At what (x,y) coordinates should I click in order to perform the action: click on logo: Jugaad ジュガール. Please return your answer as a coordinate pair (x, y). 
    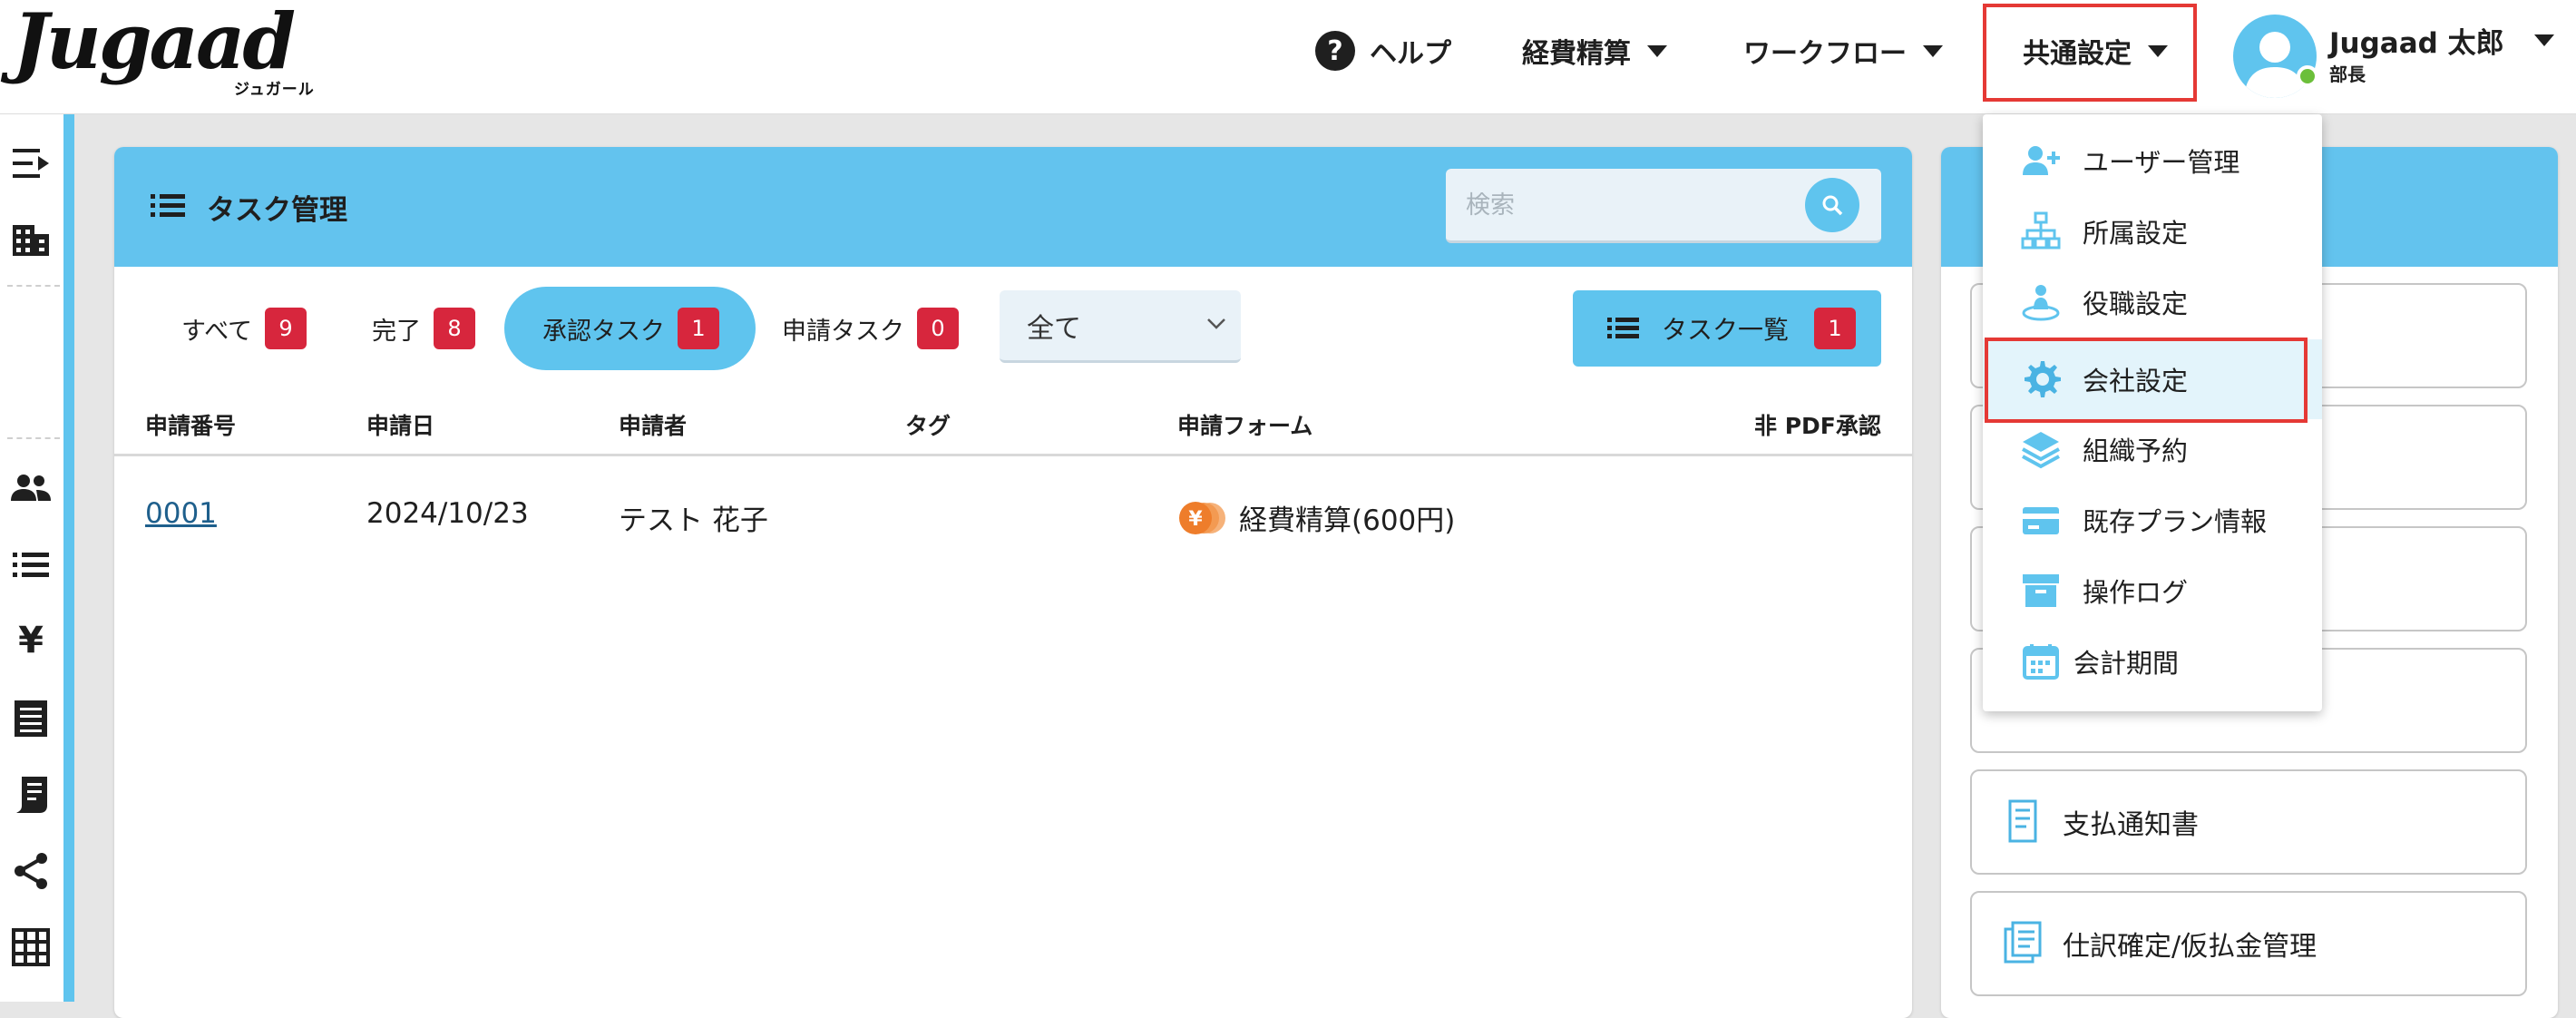
    Looking at the image, I should click on (167, 50).